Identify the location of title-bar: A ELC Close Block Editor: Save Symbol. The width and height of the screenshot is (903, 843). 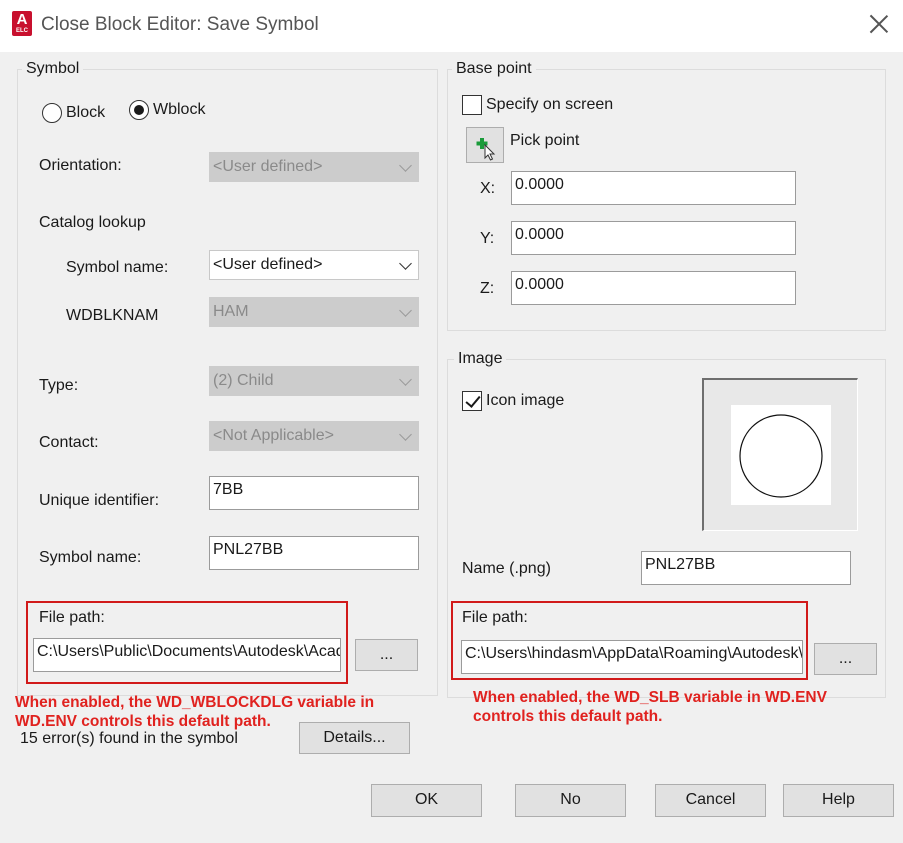
(451, 26).